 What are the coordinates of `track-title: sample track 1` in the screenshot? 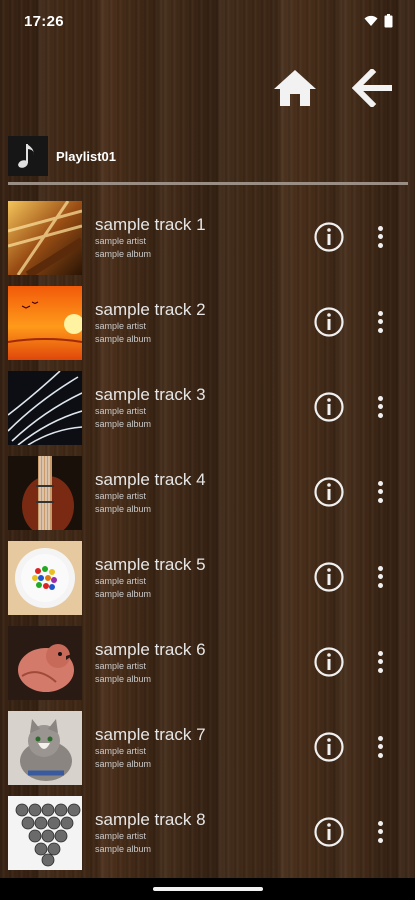 It's located at (150, 224).